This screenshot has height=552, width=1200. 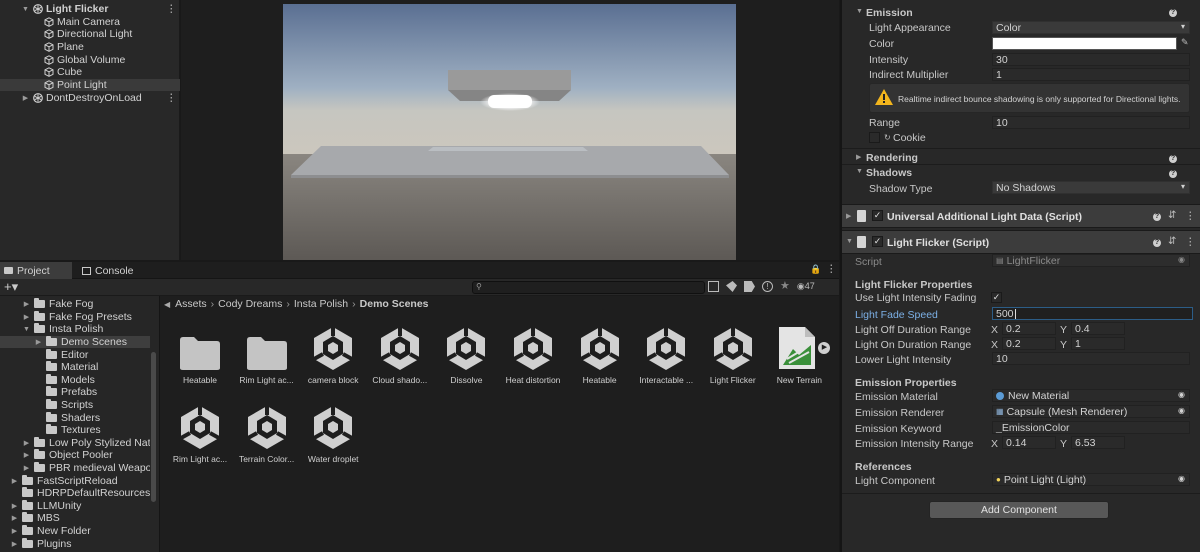 What do you see at coordinates (75, 367) in the screenshot?
I see `tree-folder-item: Material` at bounding box center [75, 367].